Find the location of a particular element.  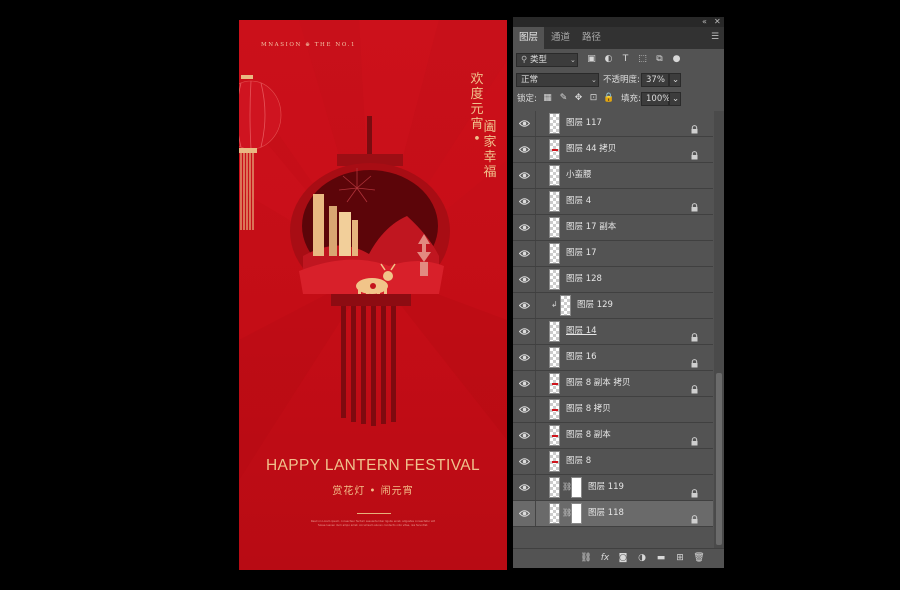

layer-name: 图层 128 is located at coordinates (584, 279).